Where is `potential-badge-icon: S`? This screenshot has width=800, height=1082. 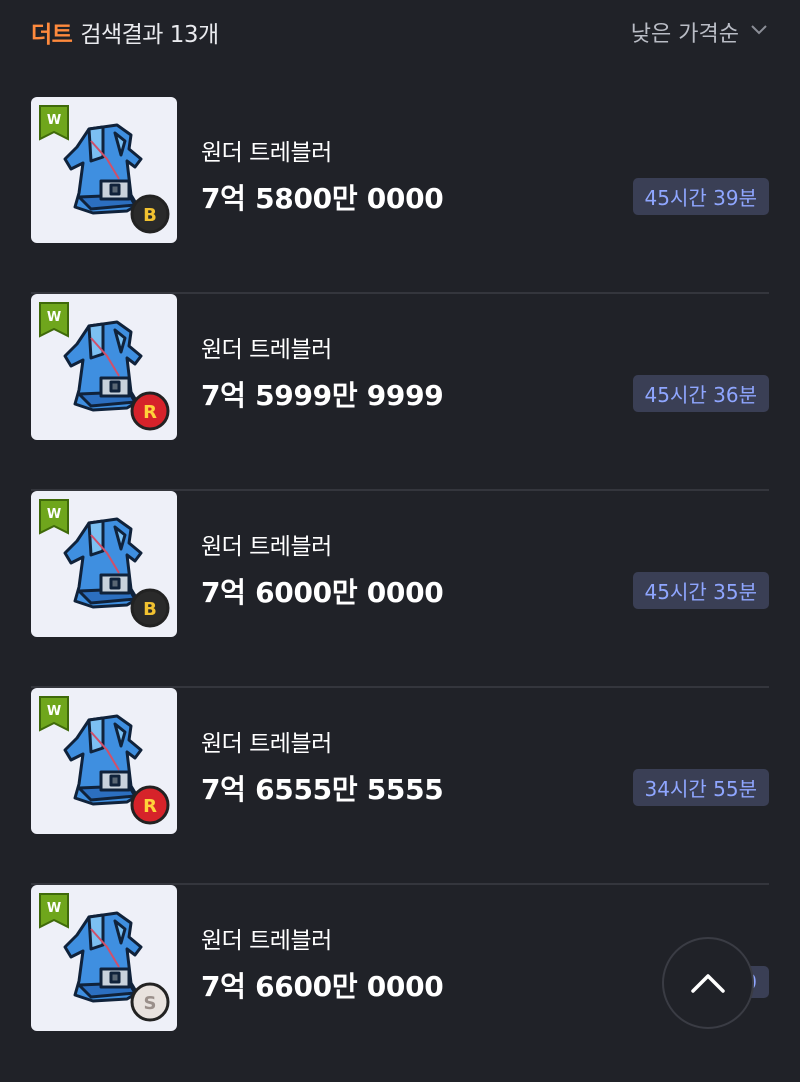
potential-badge-icon: S is located at coordinates (150, 1002).